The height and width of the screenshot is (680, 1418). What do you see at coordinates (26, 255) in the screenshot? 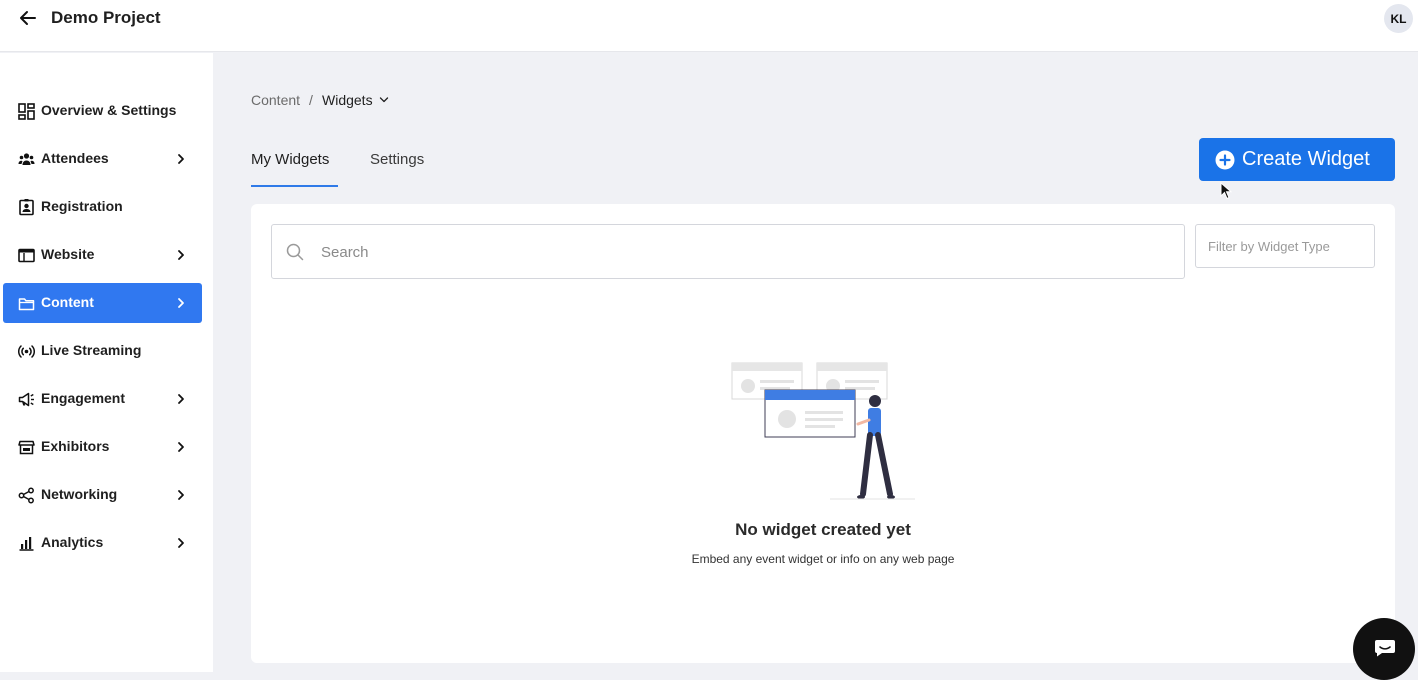
I see `browser-icon` at bounding box center [26, 255].